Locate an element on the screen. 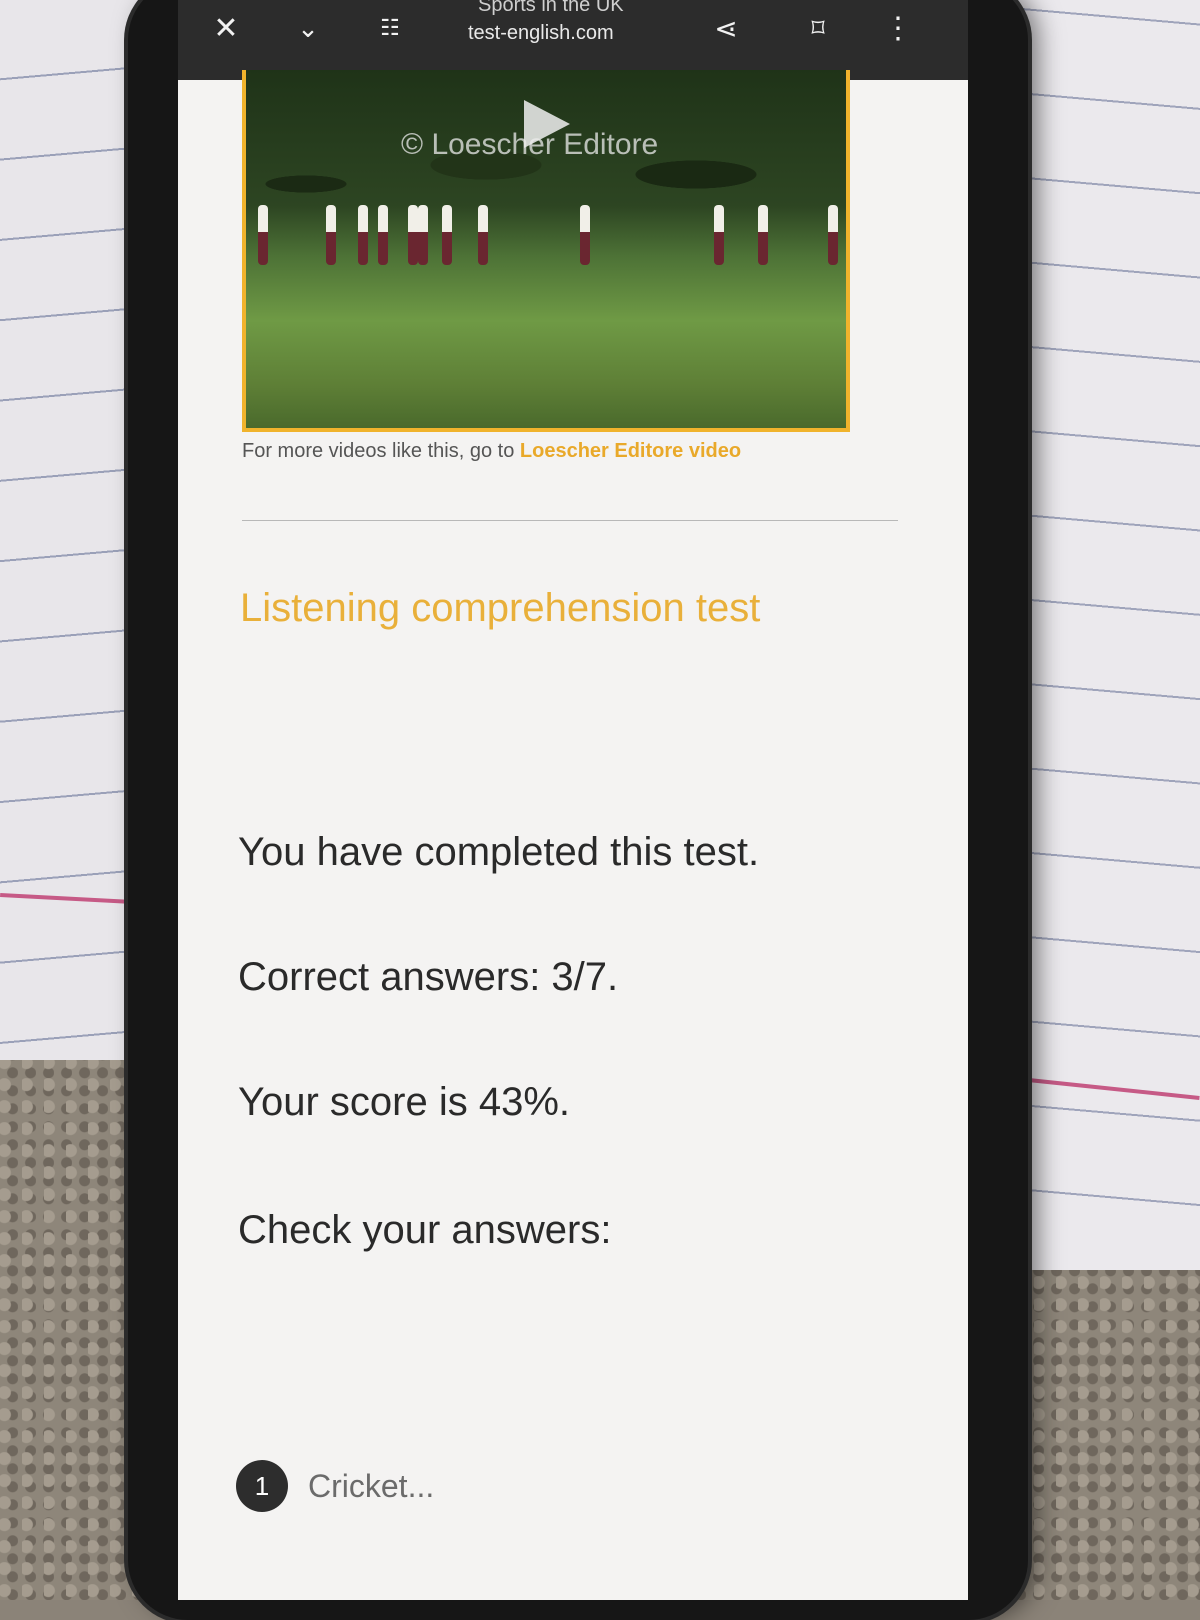 The width and height of the screenshot is (1200, 1620). correct-answers-text: Correct answers: 3/7. is located at coordinates (428, 977).